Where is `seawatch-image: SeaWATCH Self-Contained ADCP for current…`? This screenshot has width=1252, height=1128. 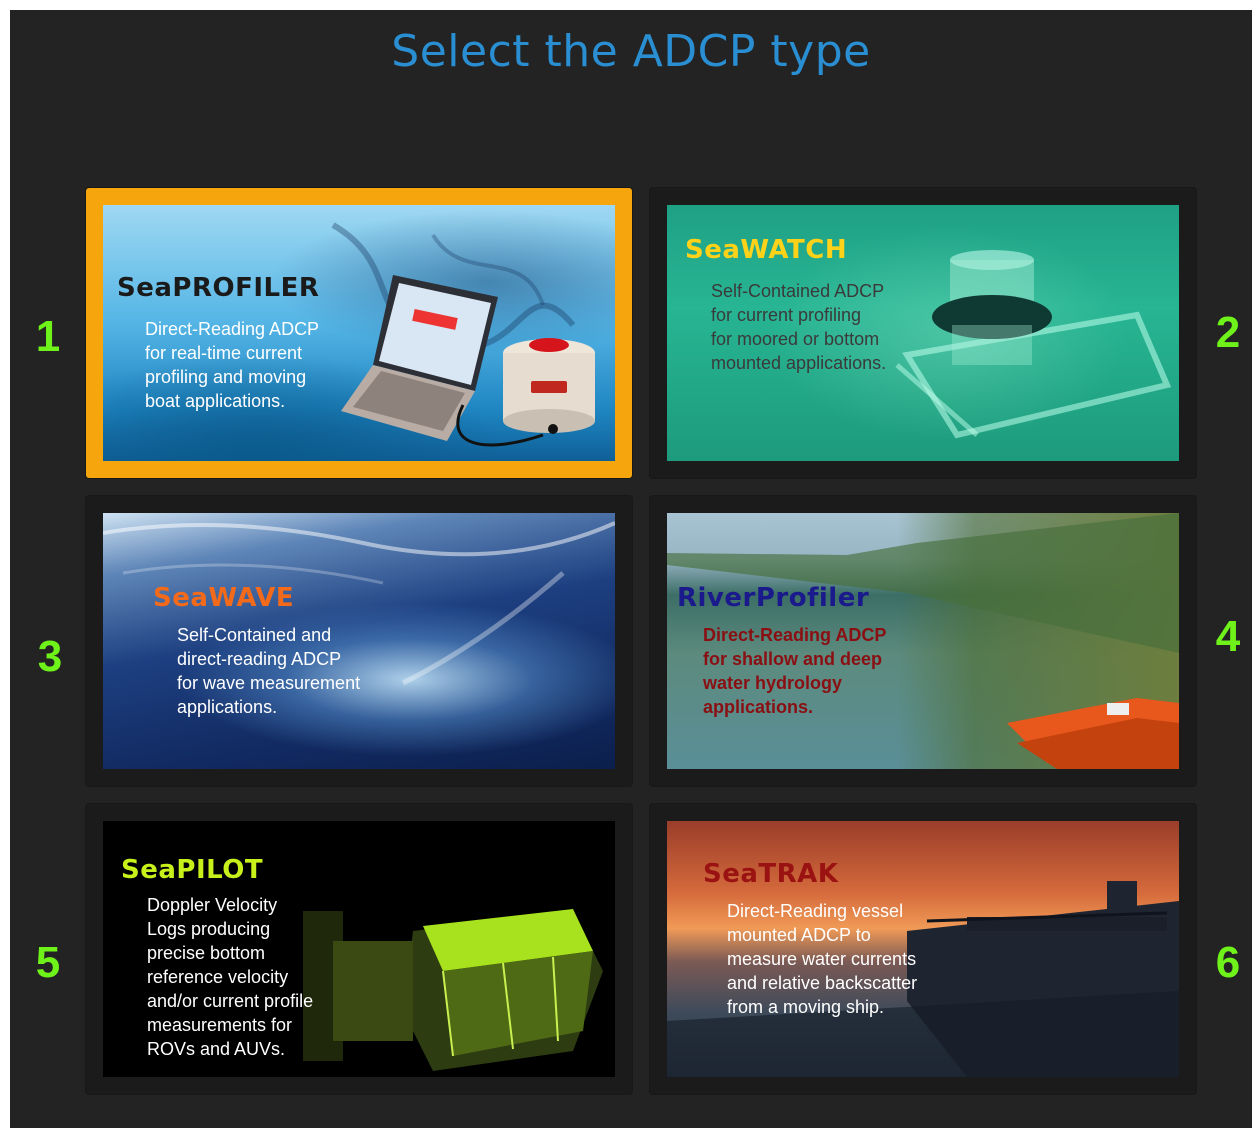
seawatch-image: SeaWATCH Self-Contained ADCP for current… is located at coordinates (923, 333).